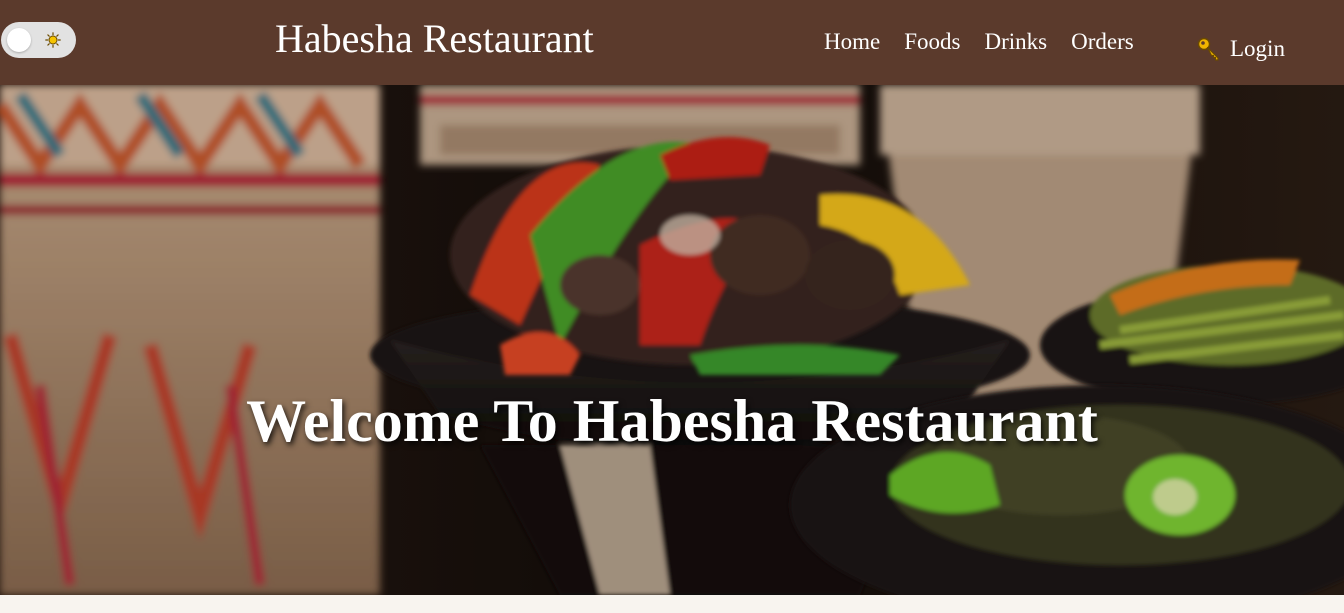 The width and height of the screenshot is (1344, 613). Describe the element at coordinates (672, 421) in the screenshot. I see `hero-title: Welcome To Habesha Restaurant` at that location.